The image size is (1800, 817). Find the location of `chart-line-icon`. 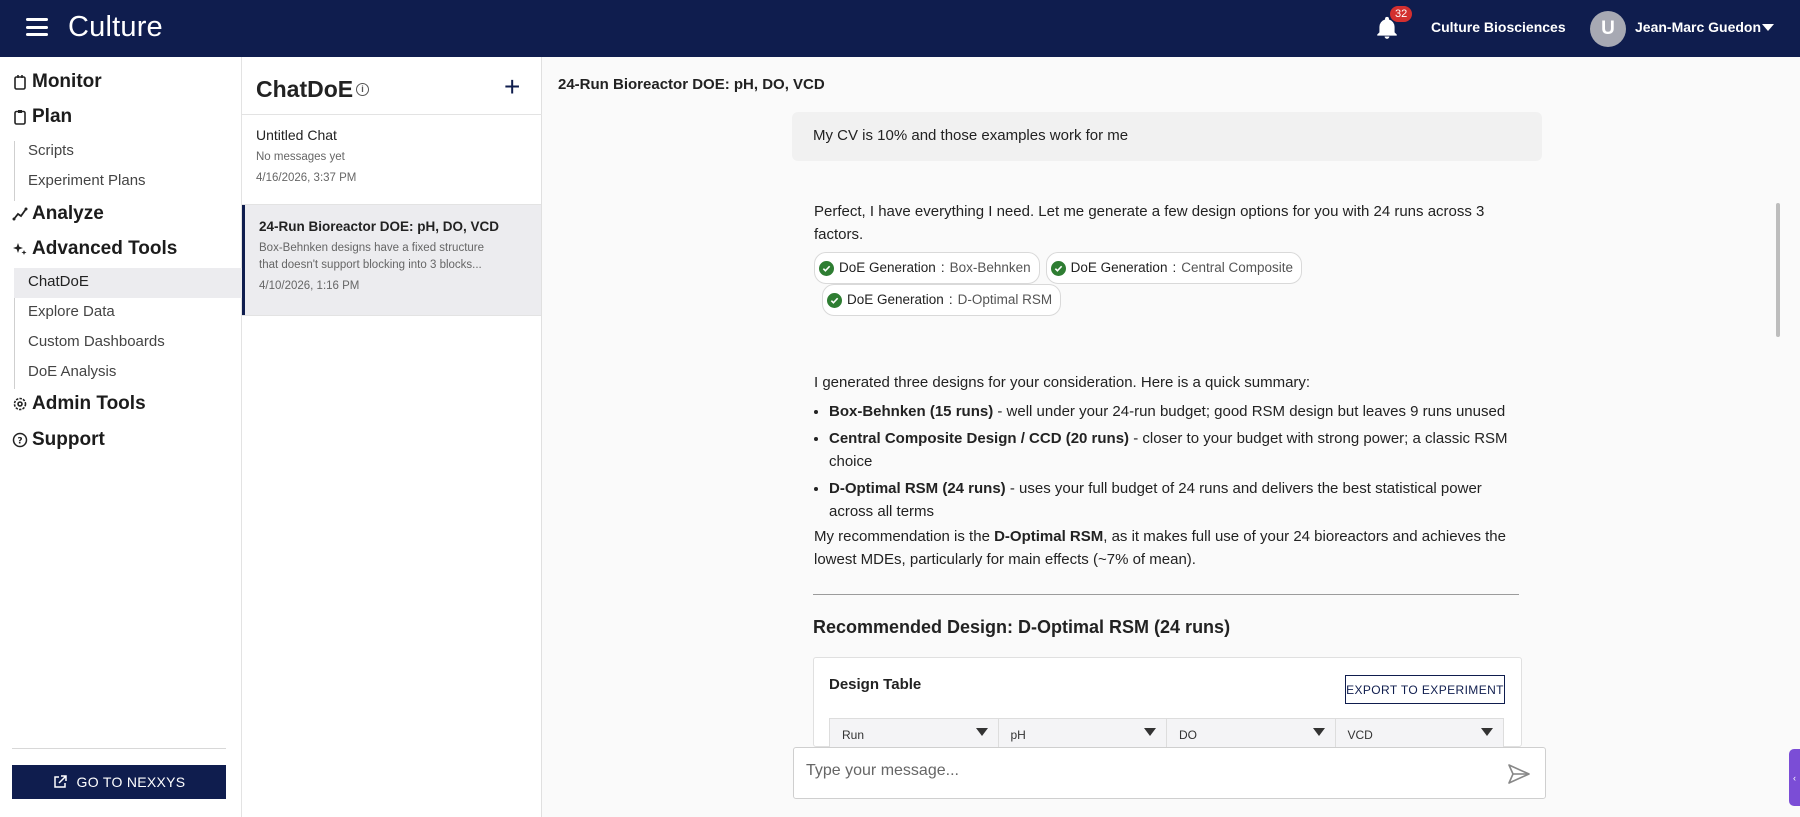

chart-line-icon is located at coordinates (20, 214).